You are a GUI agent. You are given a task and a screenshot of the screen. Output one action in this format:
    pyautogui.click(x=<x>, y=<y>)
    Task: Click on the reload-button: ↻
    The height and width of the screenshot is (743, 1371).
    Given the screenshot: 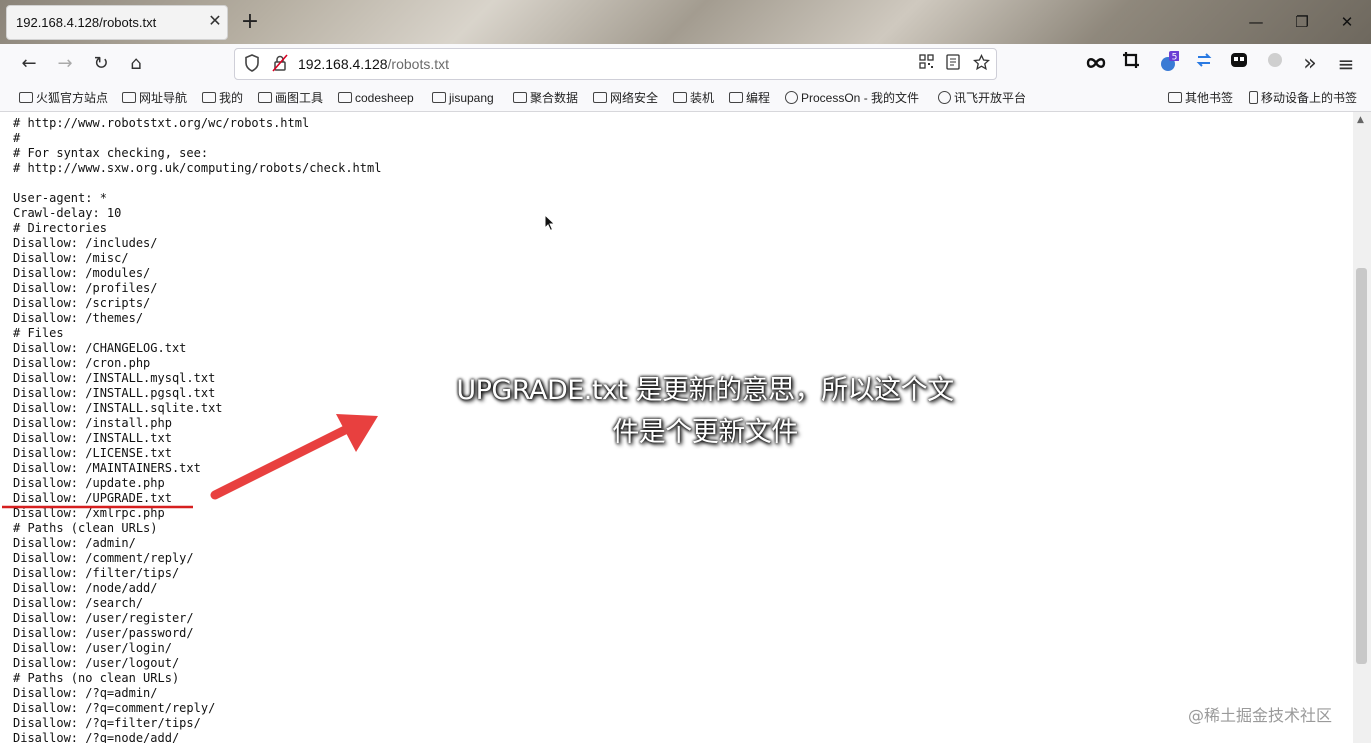 What is the action you would take?
    pyautogui.click(x=101, y=64)
    